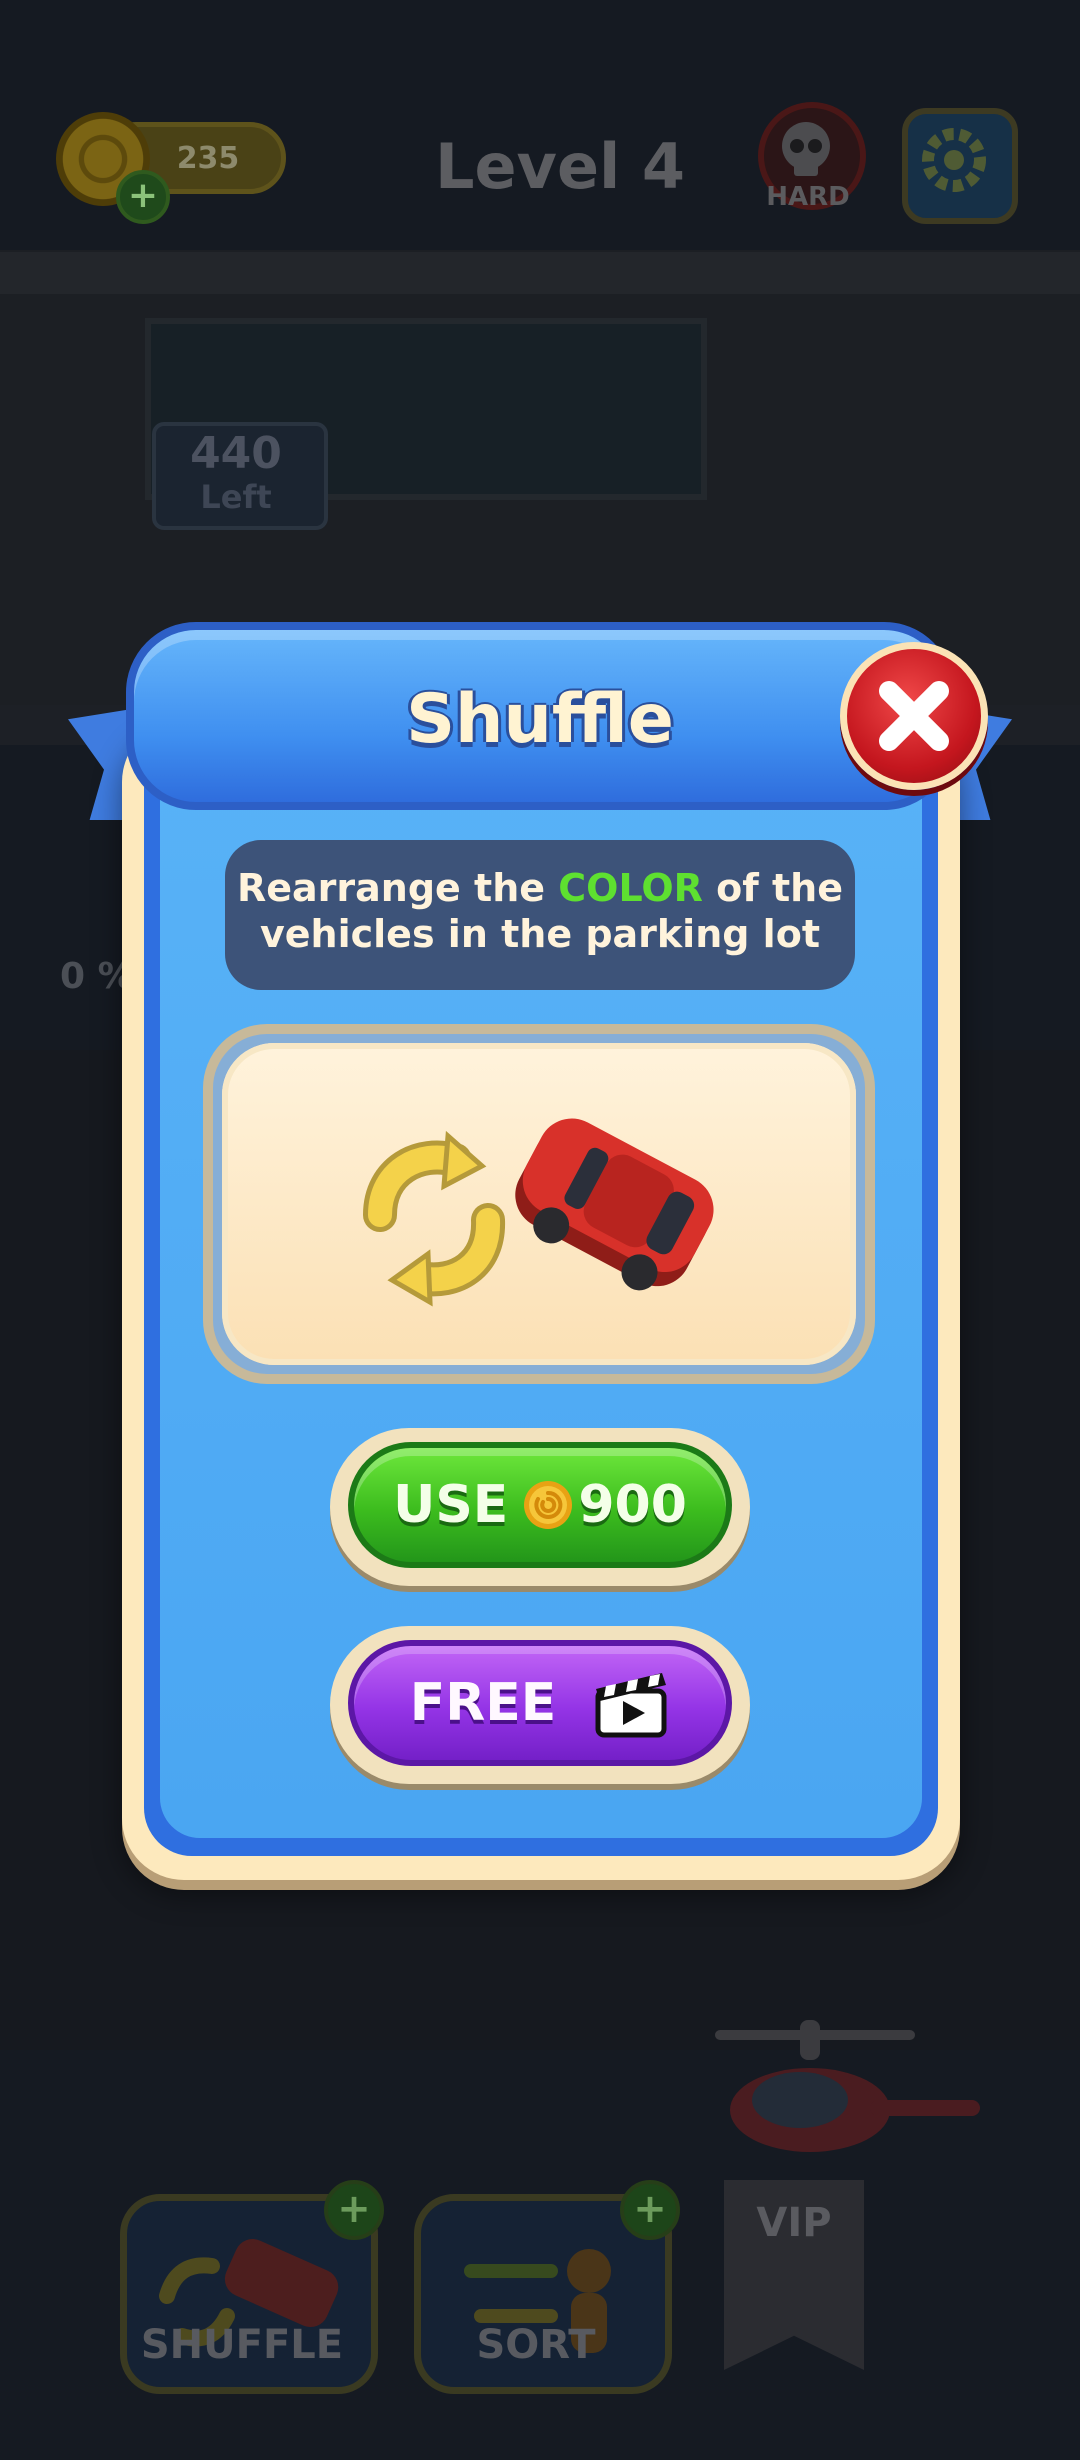  What do you see at coordinates (614, 1204) in the screenshot?
I see `red-car-icon` at bounding box center [614, 1204].